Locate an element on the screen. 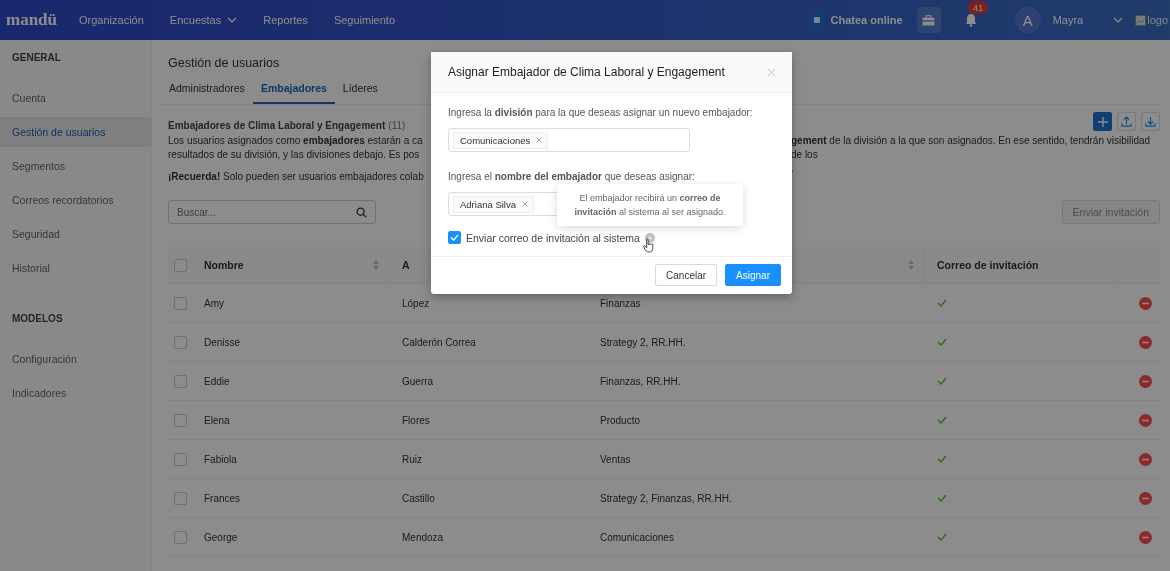  column-header: A is located at coordinates (406, 265).